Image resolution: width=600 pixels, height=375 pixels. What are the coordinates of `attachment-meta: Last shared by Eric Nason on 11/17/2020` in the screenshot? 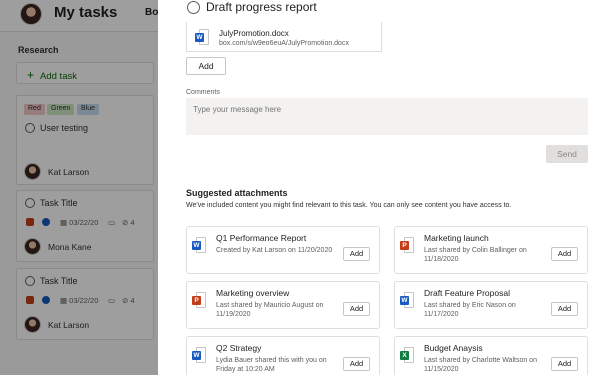 It's located at (470, 310).